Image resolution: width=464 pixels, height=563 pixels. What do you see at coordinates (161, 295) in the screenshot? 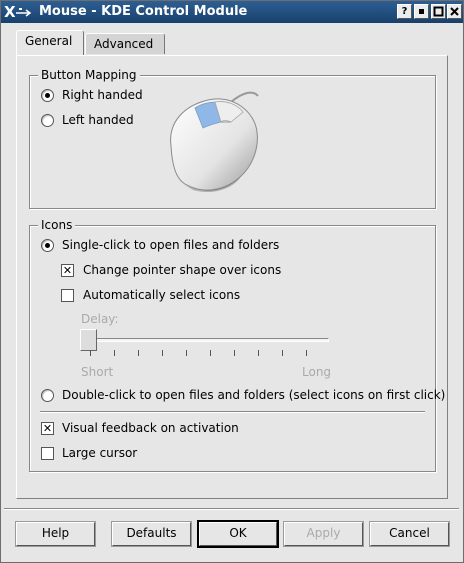
I see `auto-select-label: Automatically select icons` at bounding box center [161, 295].